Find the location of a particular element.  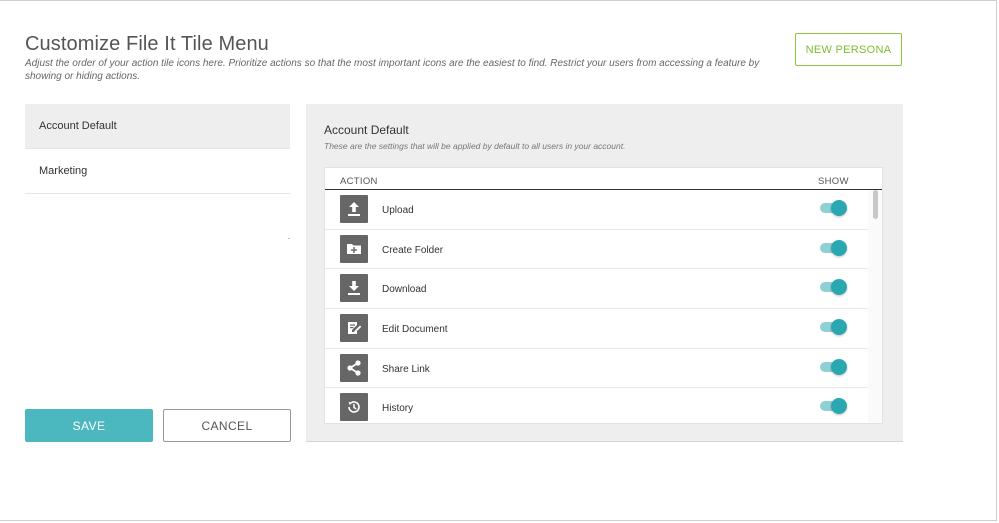

table-row: History is located at coordinates (596, 405).